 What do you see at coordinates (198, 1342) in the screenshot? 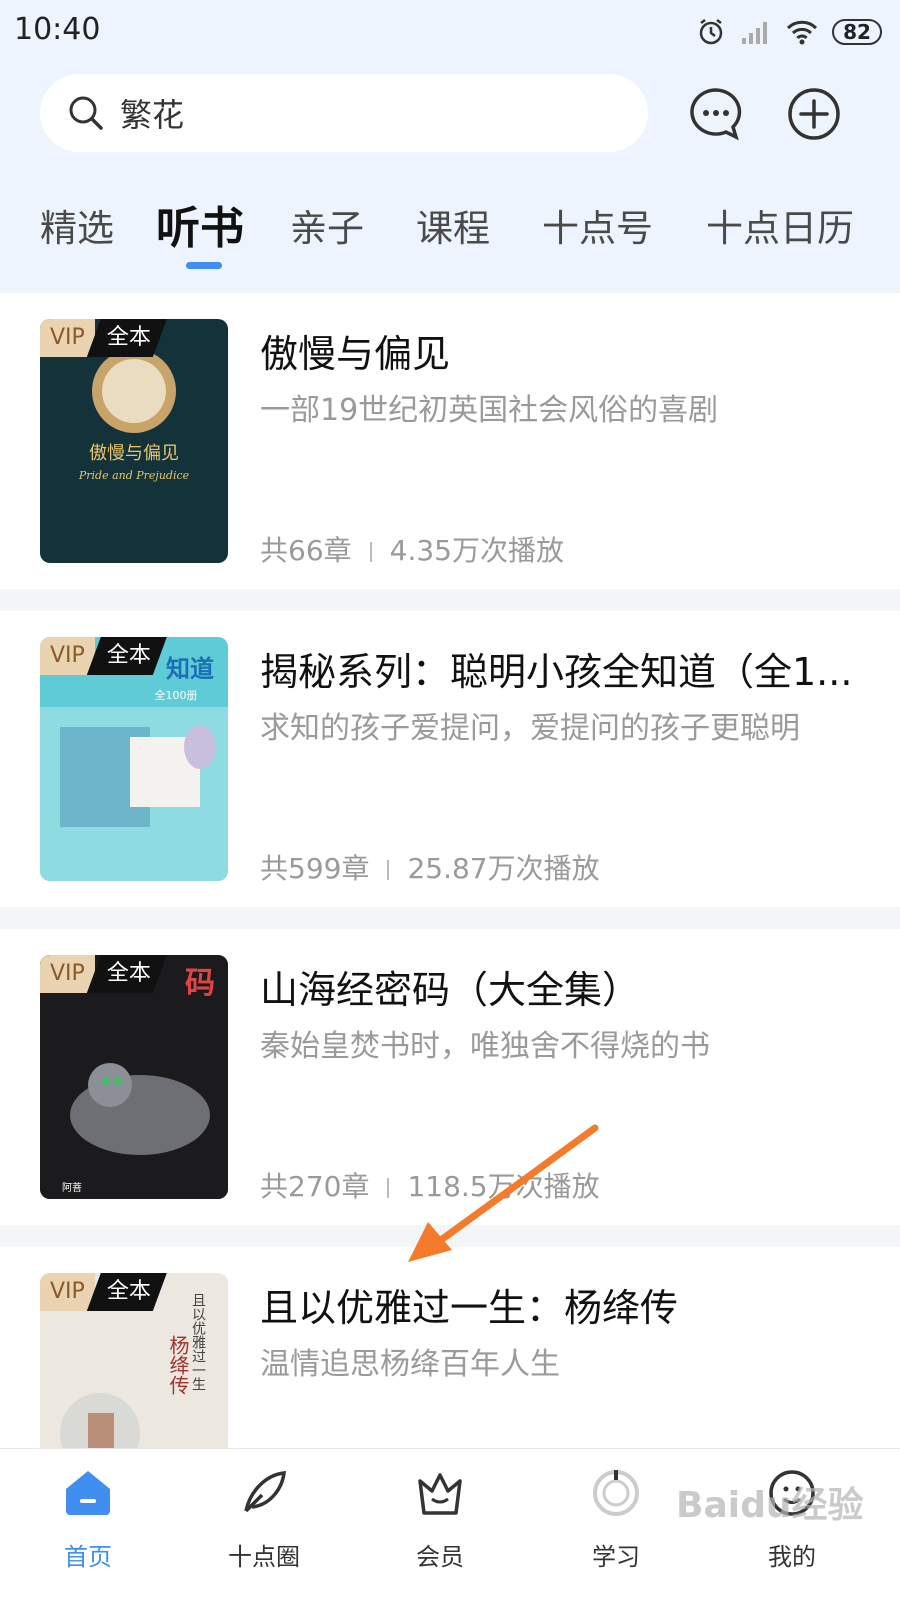
I see `cover-subtitle: 且以优雅过一生` at bounding box center [198, 1342].